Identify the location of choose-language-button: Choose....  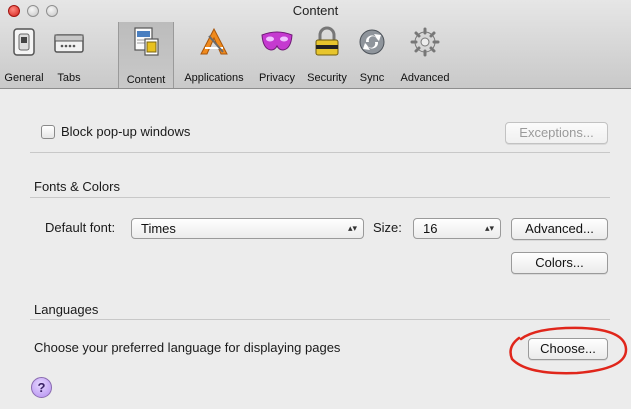
(568, 349).